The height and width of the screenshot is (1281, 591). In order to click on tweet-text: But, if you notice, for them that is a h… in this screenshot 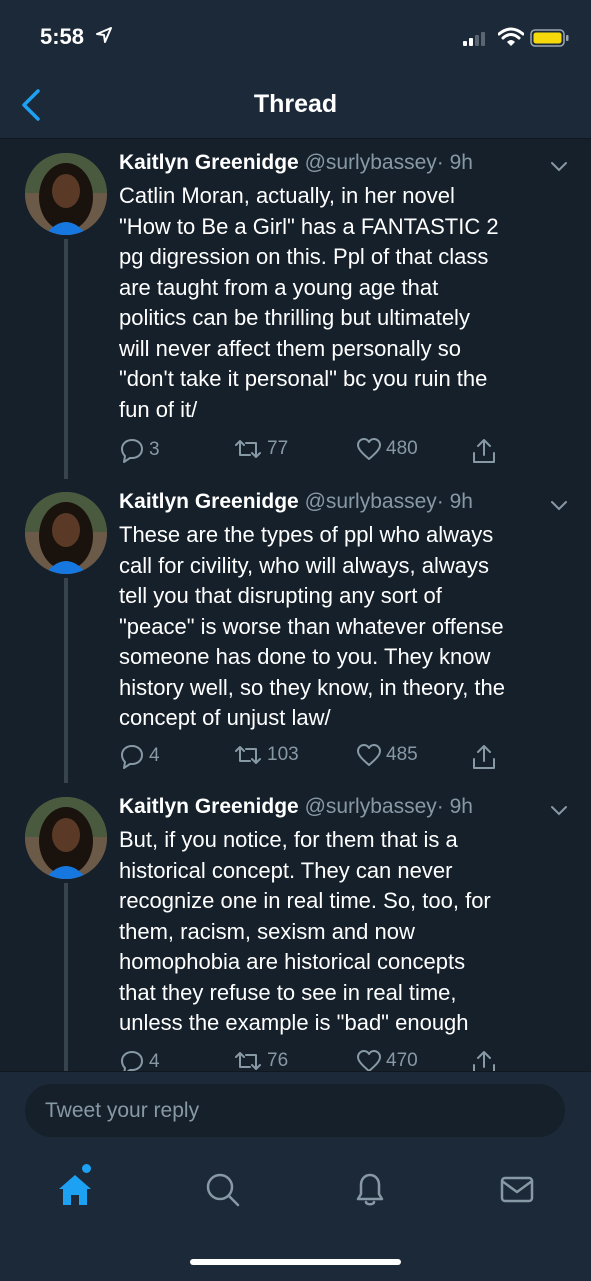, I will do `click(305, 931)`.